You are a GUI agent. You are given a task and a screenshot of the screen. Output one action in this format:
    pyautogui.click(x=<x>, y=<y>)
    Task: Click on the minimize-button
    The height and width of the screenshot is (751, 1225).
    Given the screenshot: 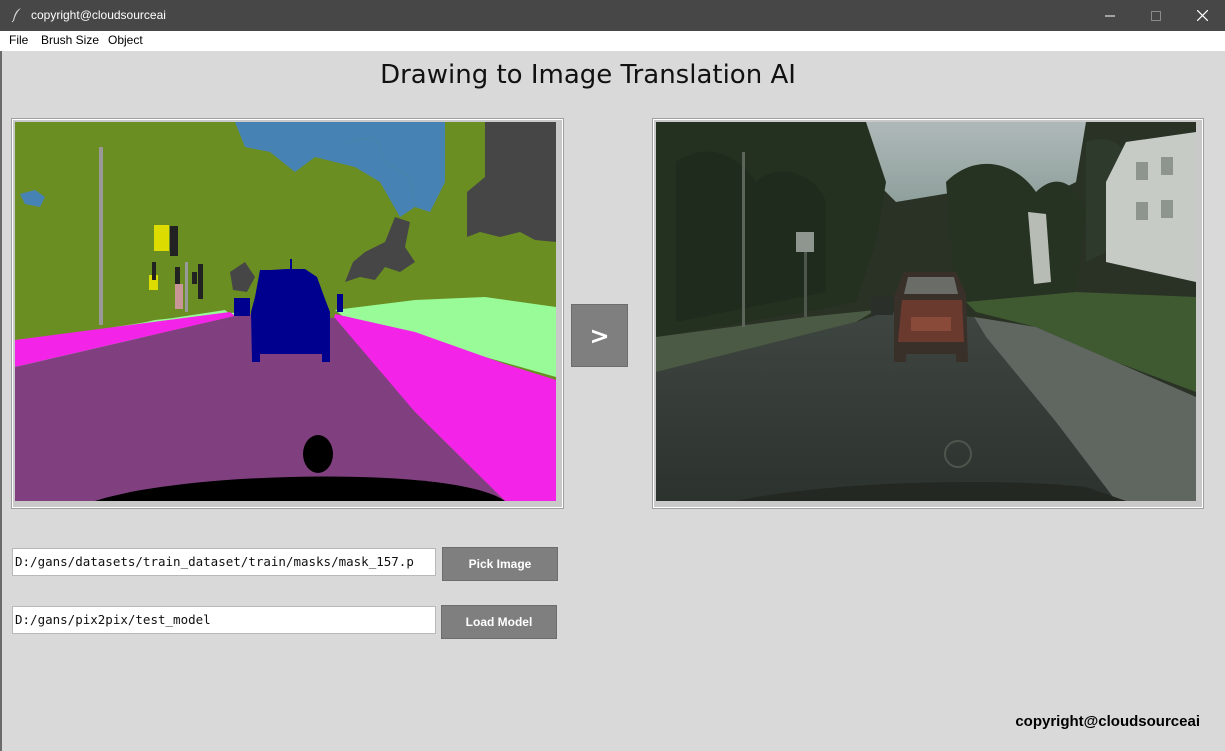 What is the action you would take?
    pyautogui.click(x=1110, y=15)
    